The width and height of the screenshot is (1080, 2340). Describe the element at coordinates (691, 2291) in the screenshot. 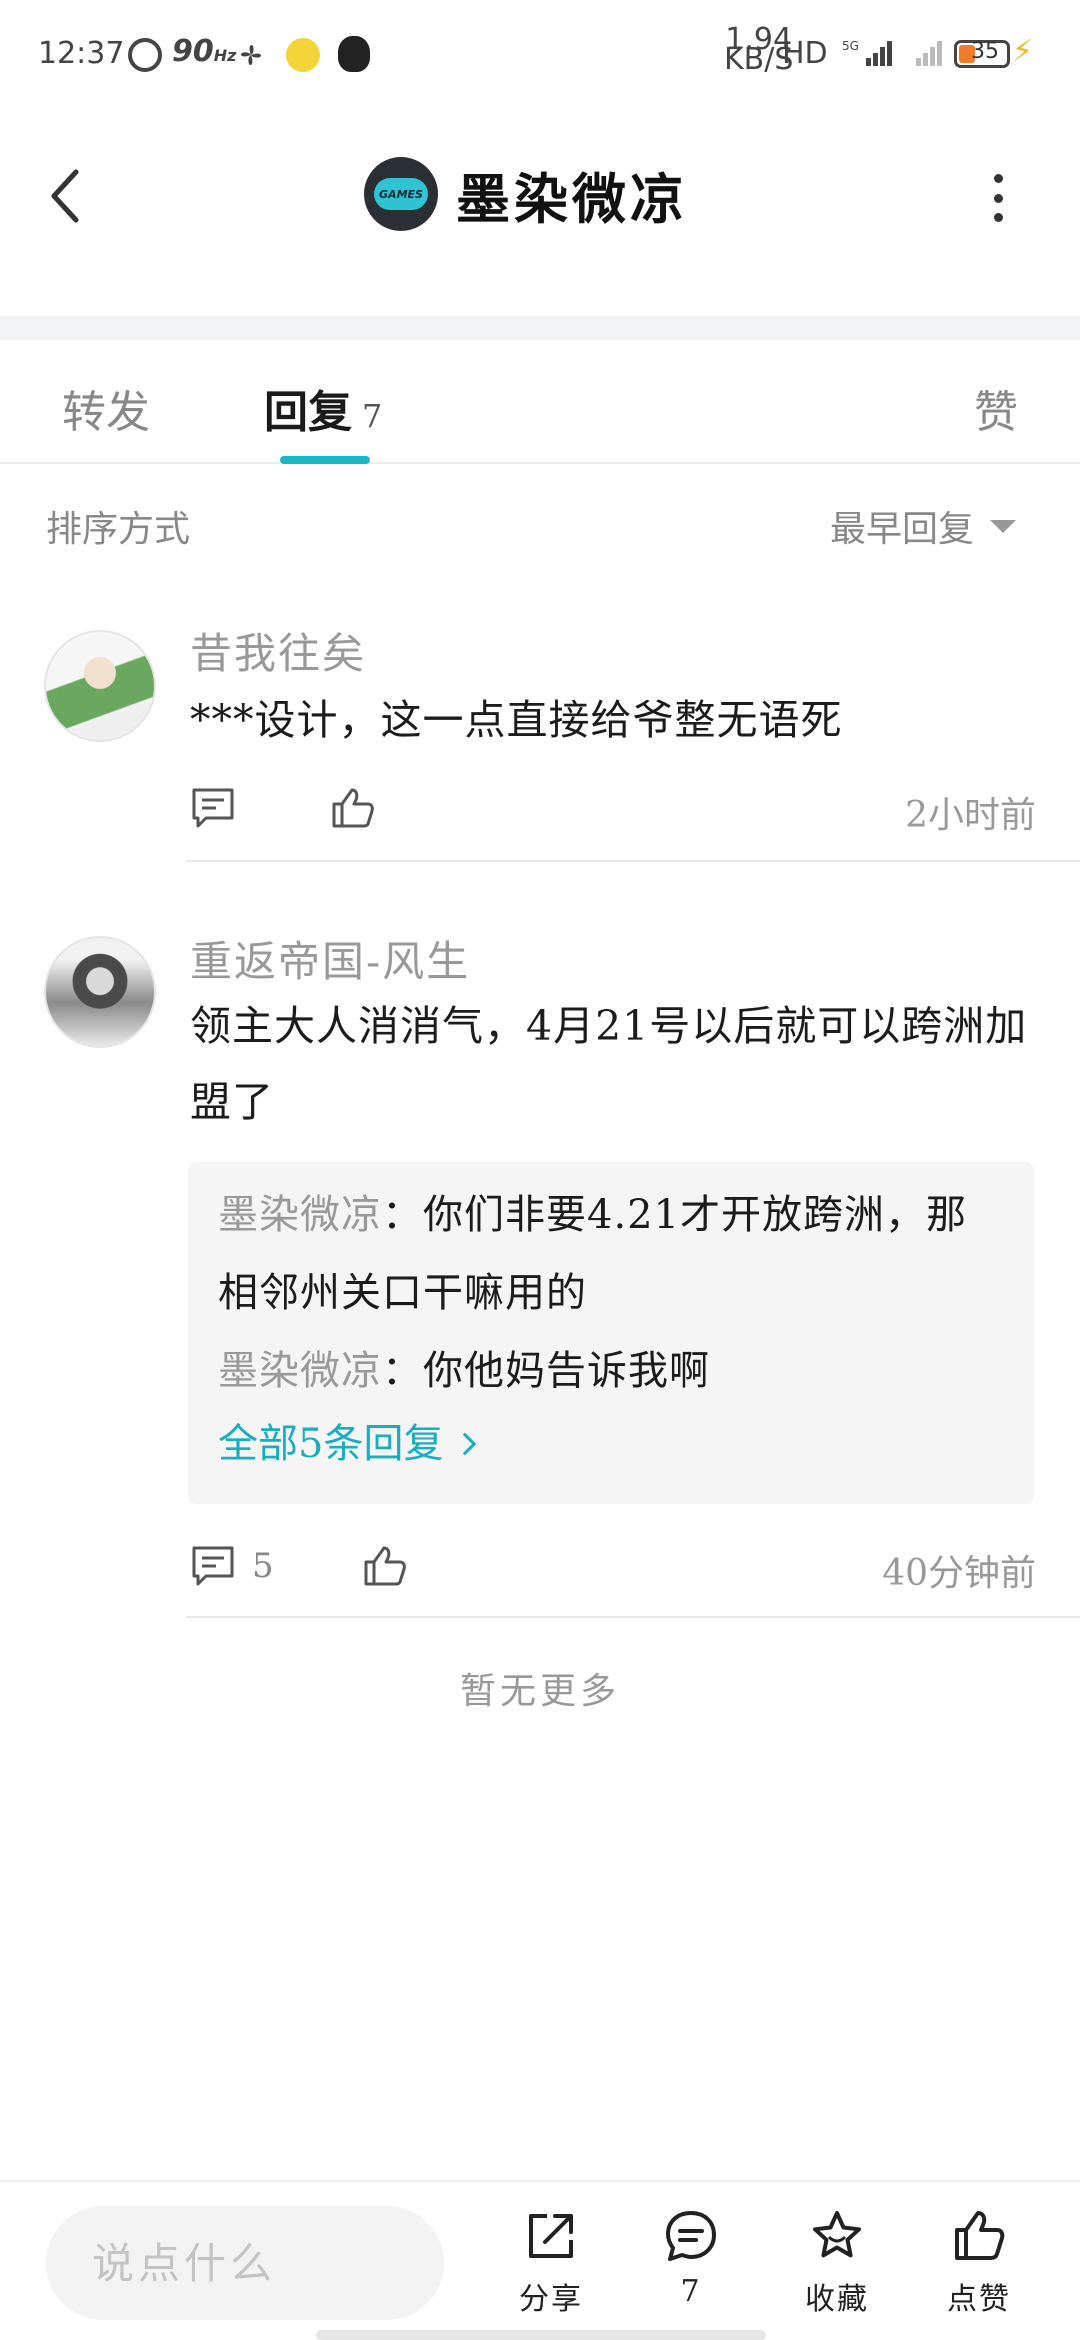

I see `comments-count-label: 7` at that location.